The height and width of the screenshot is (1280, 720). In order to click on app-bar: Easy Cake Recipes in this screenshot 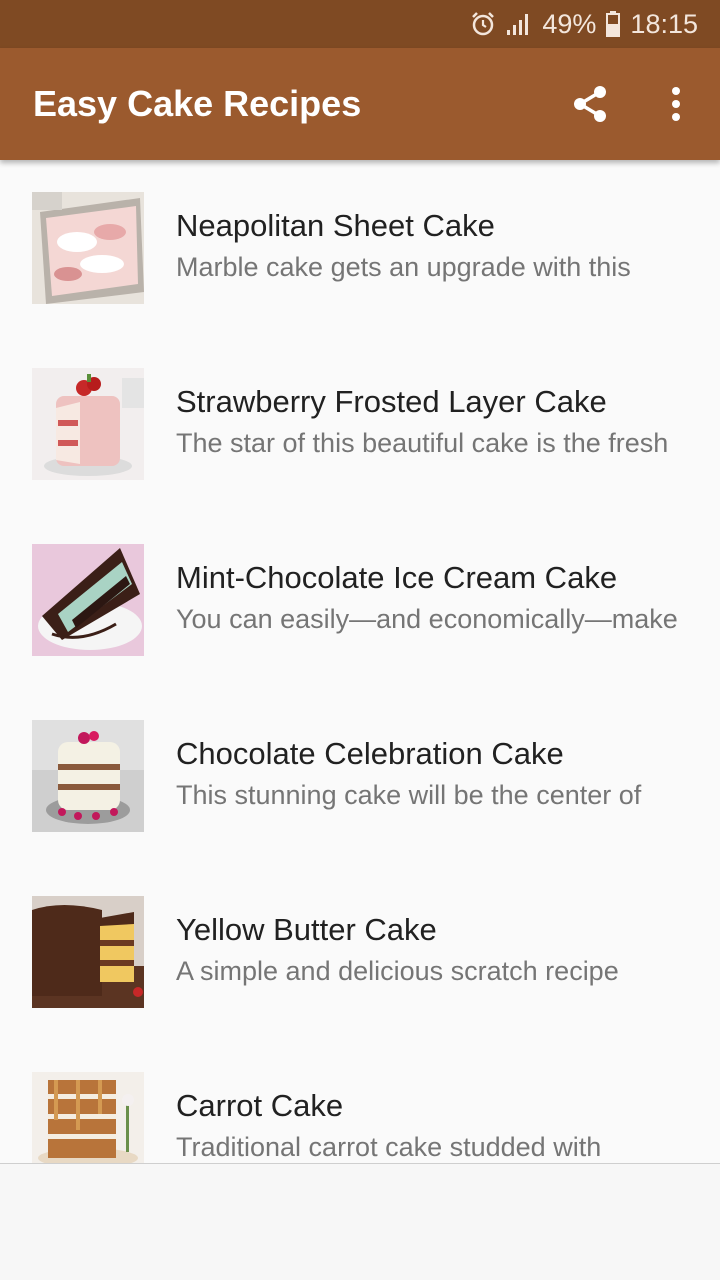, I will do `click(360, 104)`.